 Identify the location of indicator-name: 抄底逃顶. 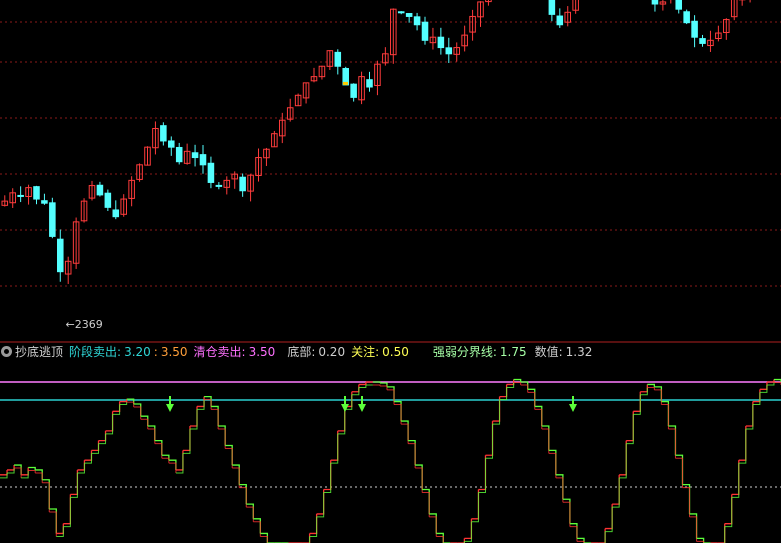
(39, 352).